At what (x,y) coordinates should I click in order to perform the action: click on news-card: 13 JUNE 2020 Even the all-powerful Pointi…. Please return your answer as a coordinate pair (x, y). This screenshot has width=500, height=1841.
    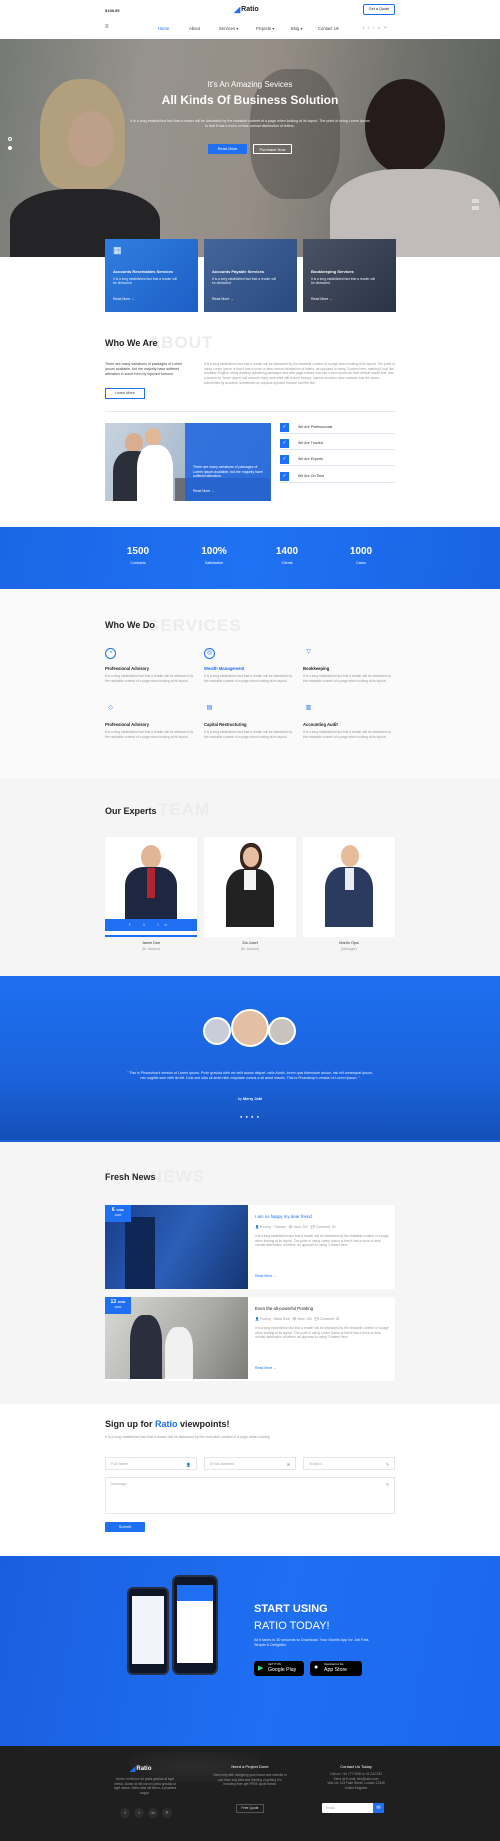
    Looking at the image, I should click on (250, 1339).